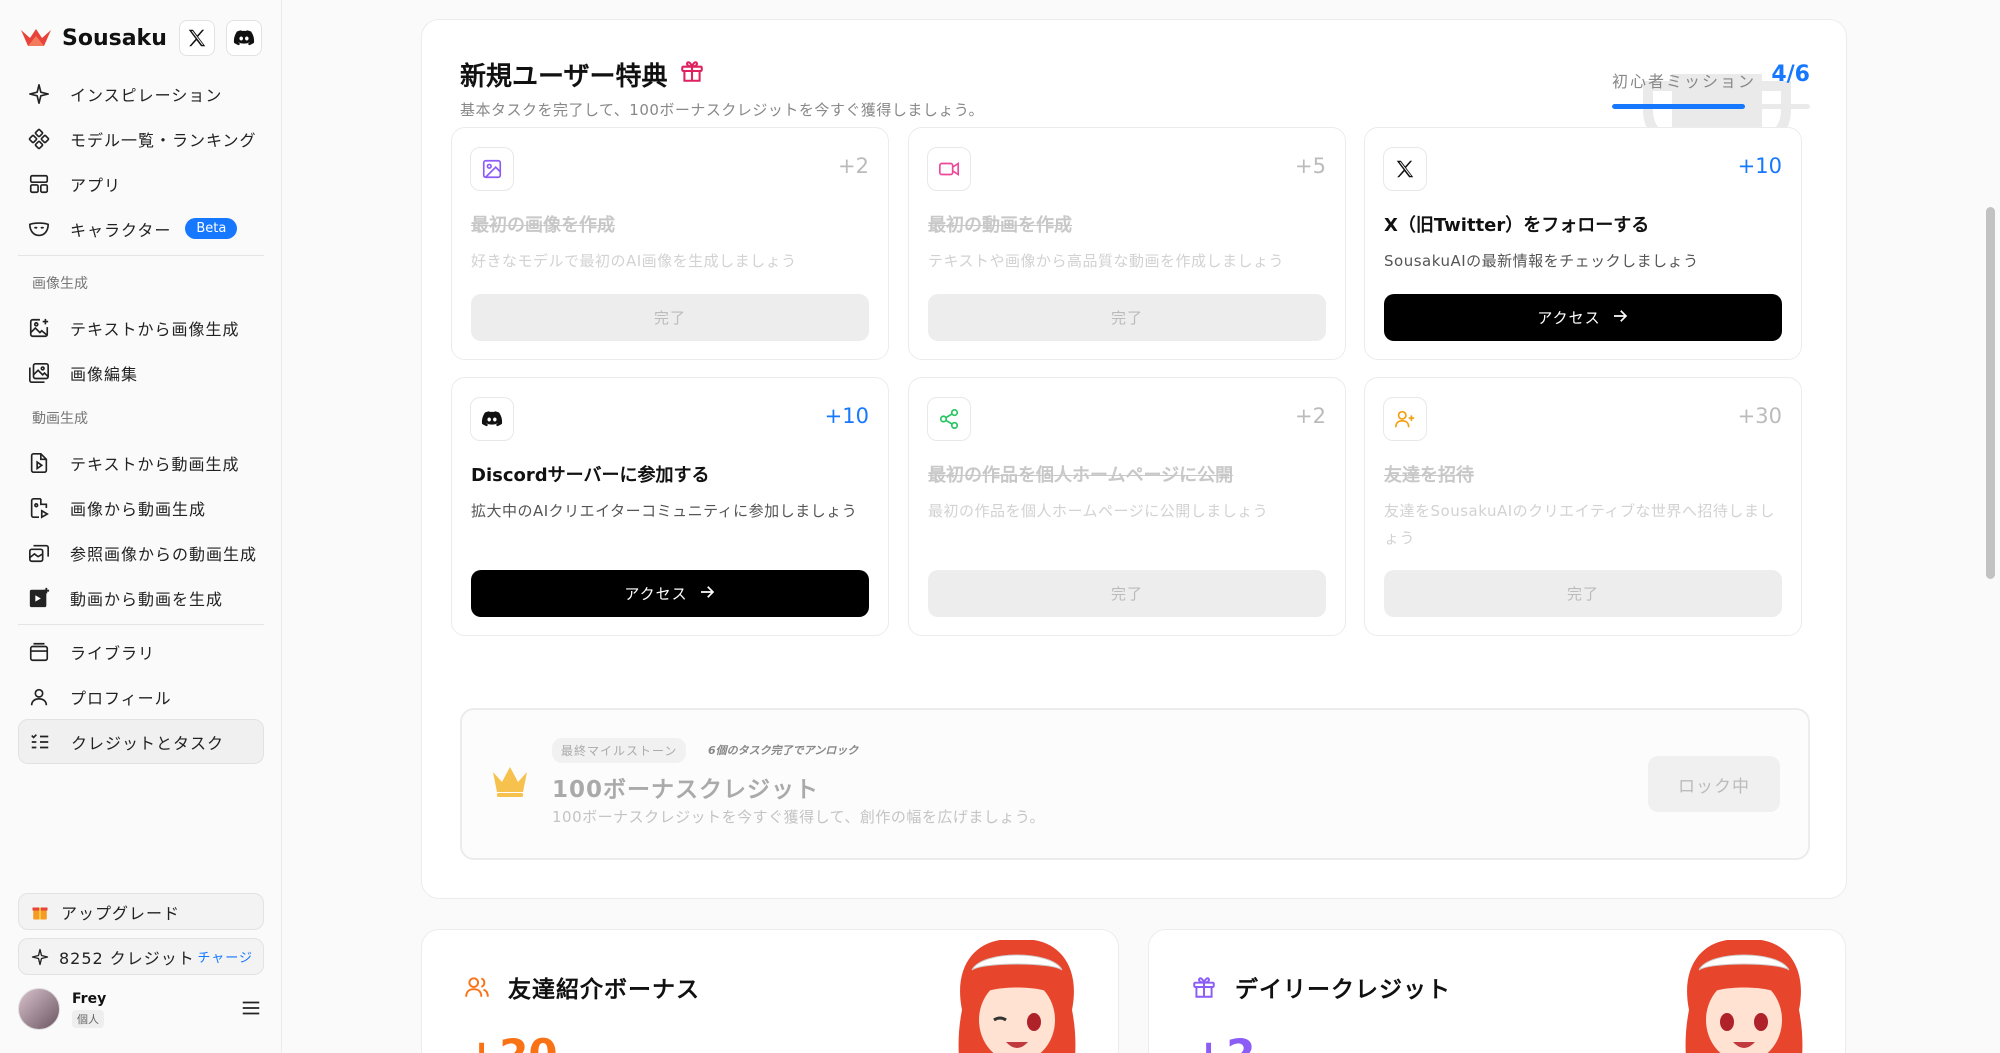 This screenshot has width=2000, height=1053. Describe the element at coordinates (1744, 996) in the screenshot. I see `maid-character-smile-illustration` at that location.